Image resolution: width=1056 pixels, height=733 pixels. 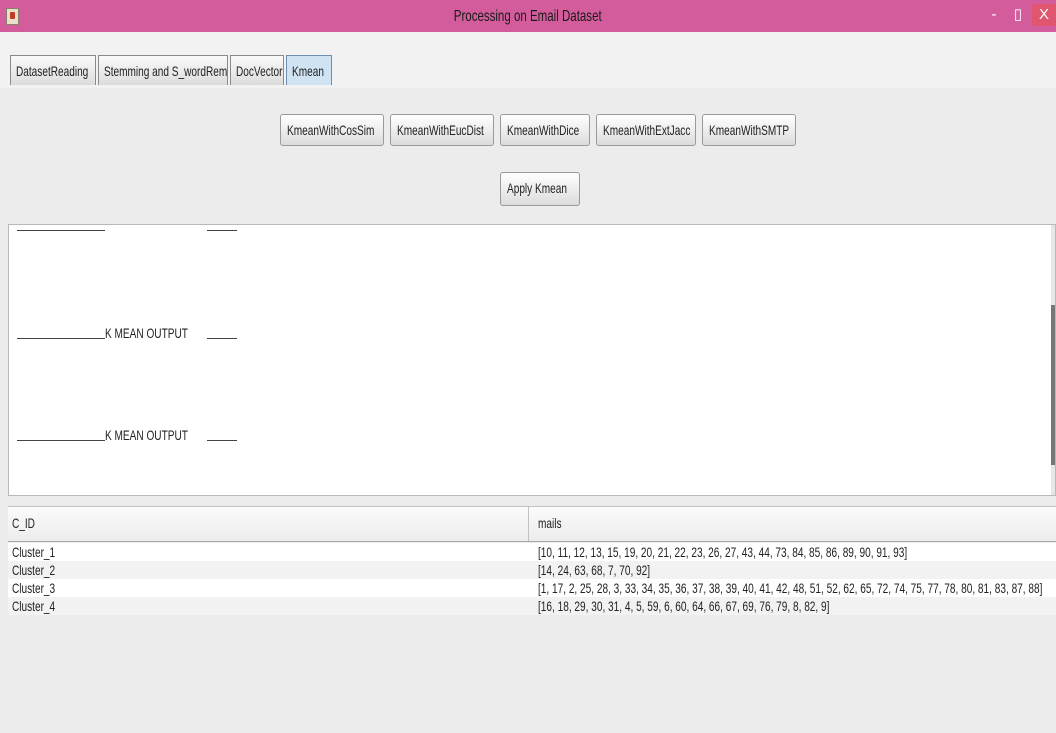 I want to click on button-label: KmeanWithSMTP, so click(x=749, y=130).